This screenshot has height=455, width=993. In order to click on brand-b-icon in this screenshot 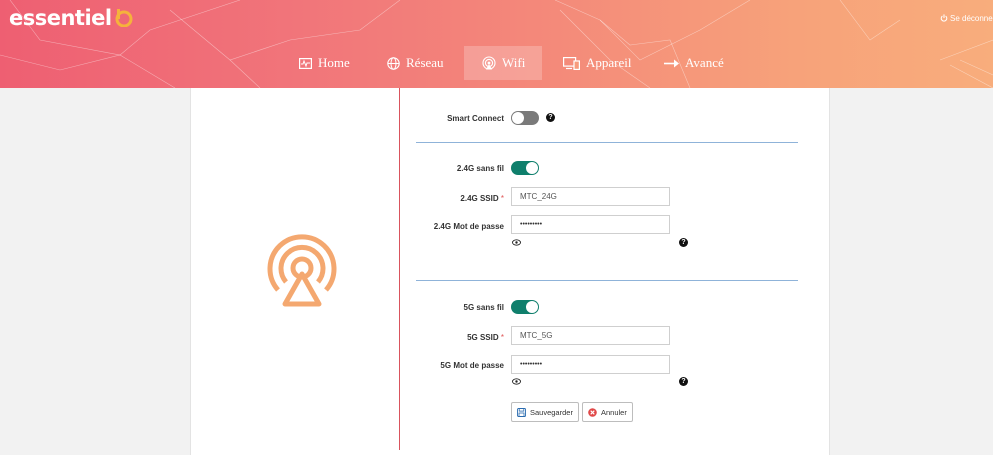, I will do `click(124, 18)`.